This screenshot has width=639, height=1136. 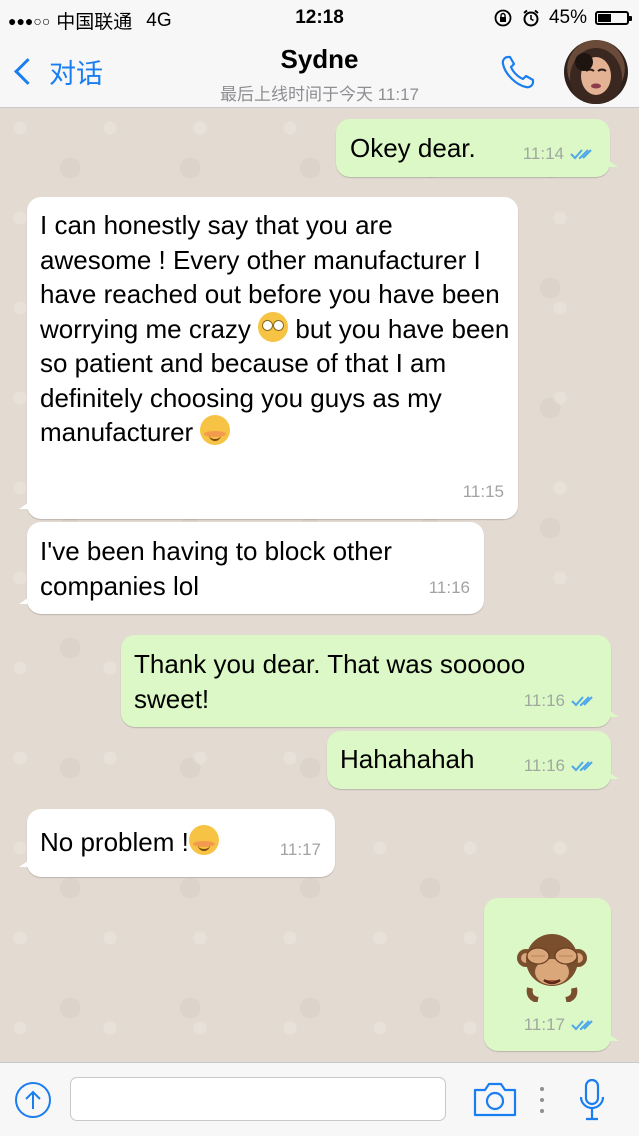 I want to click on message-bubble-outgoing: Okey dear. 11:14, so click(x=477, y=148).